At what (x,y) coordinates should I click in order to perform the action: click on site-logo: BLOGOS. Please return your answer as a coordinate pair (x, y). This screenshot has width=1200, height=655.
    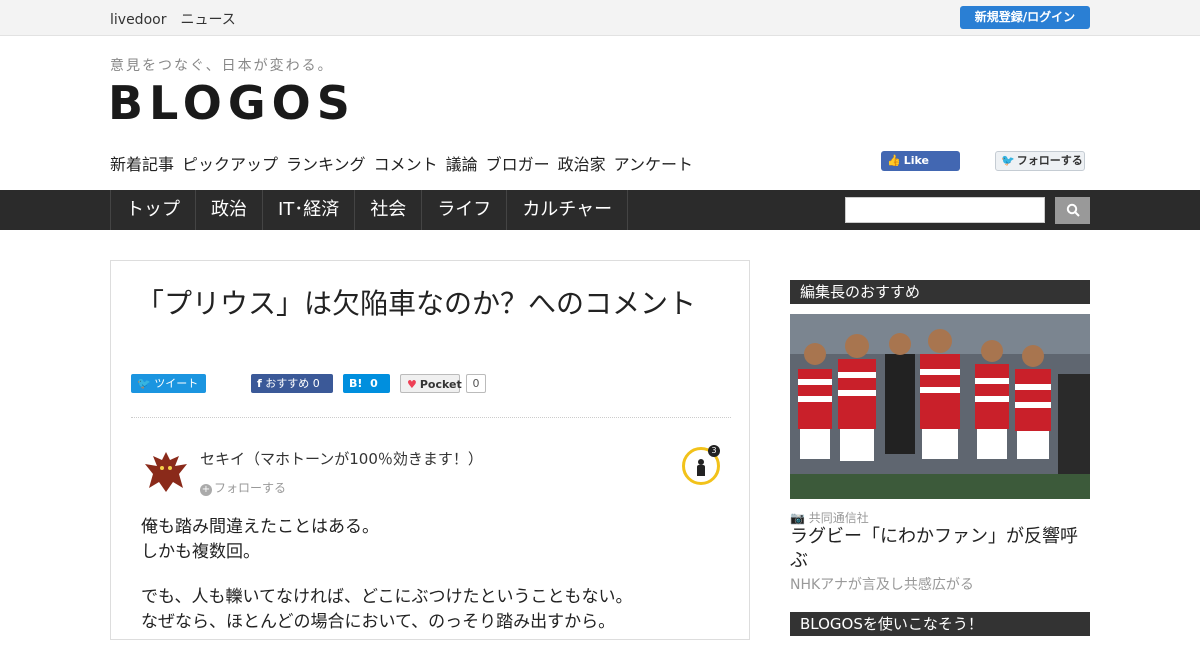
    Looking at the image, I should click on (232, 103).